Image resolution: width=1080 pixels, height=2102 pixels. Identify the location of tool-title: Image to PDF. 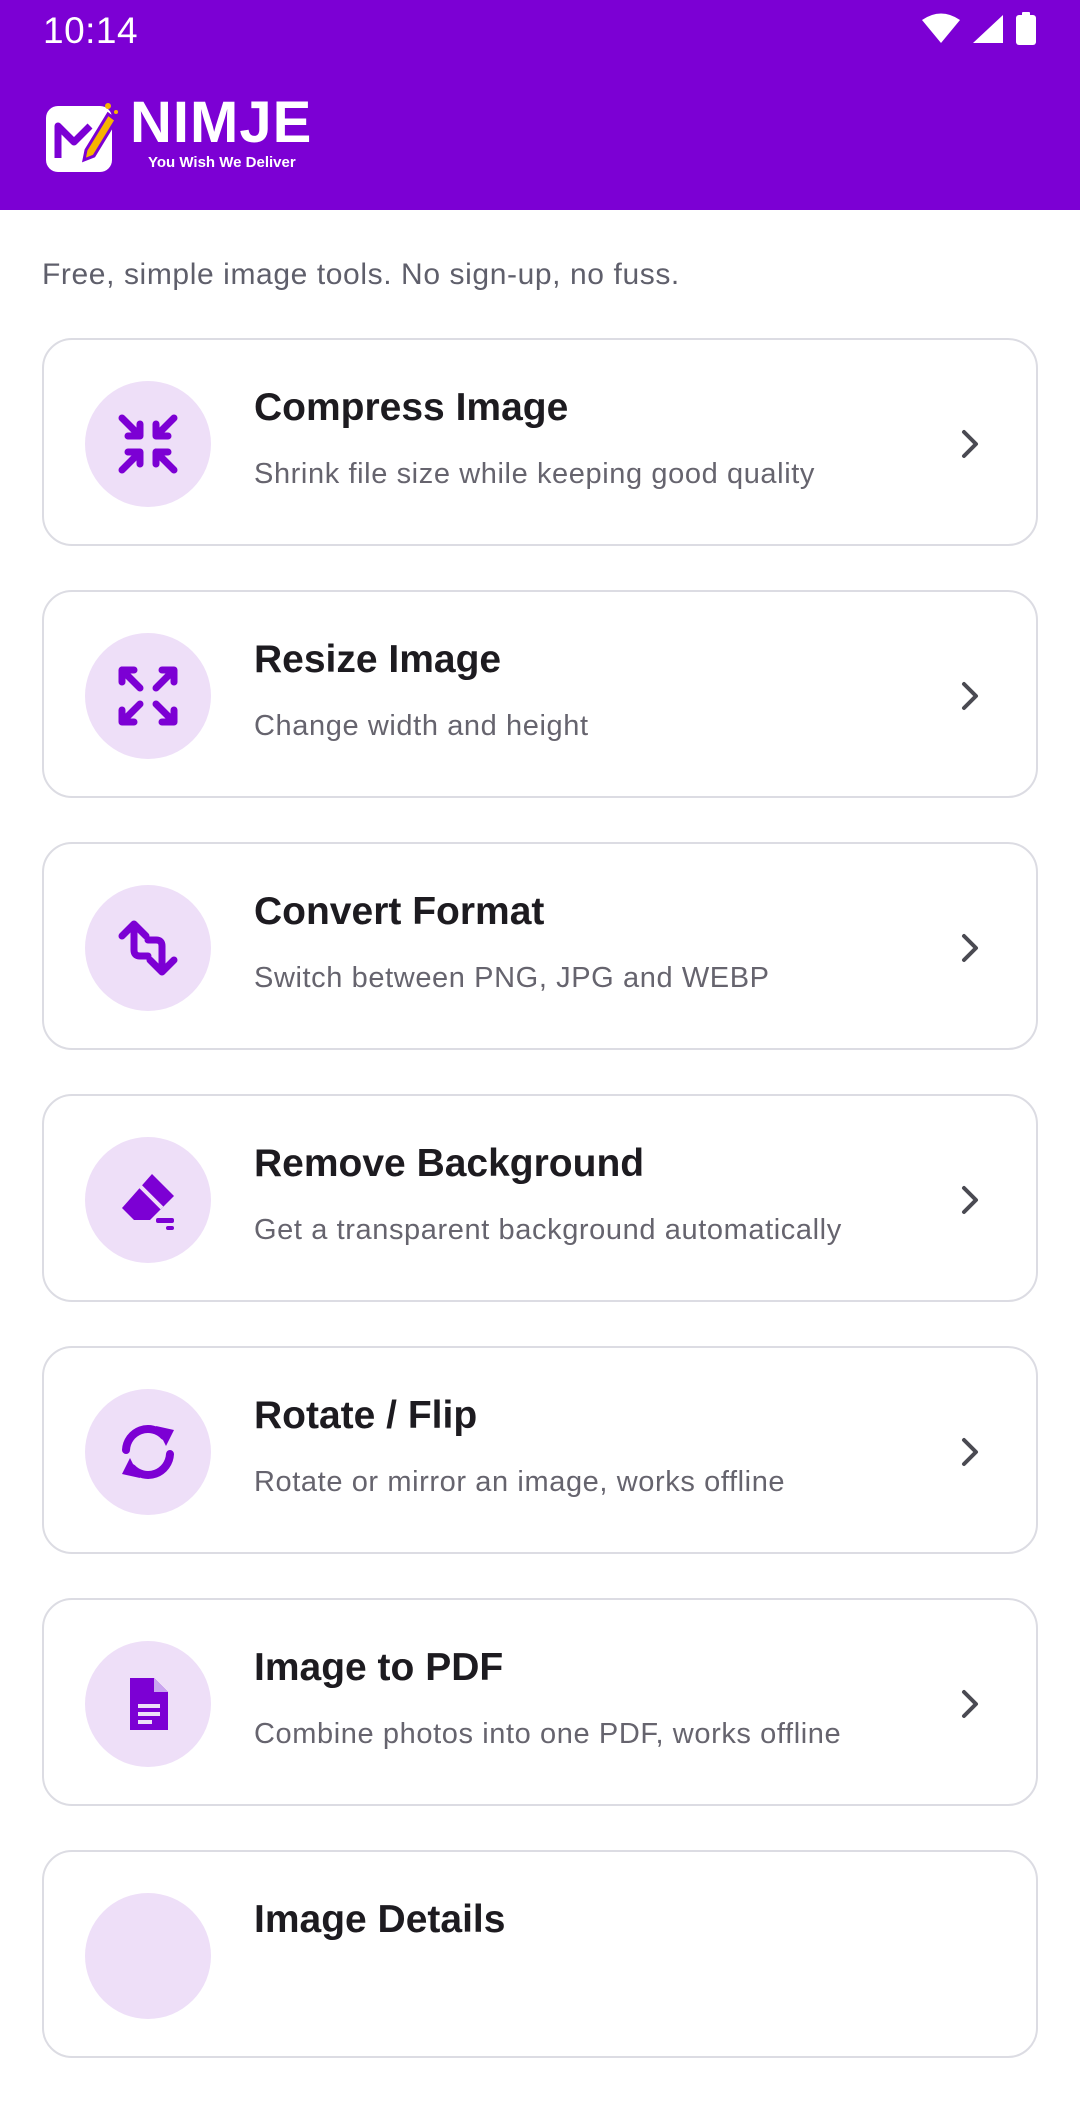
(379, 1667).